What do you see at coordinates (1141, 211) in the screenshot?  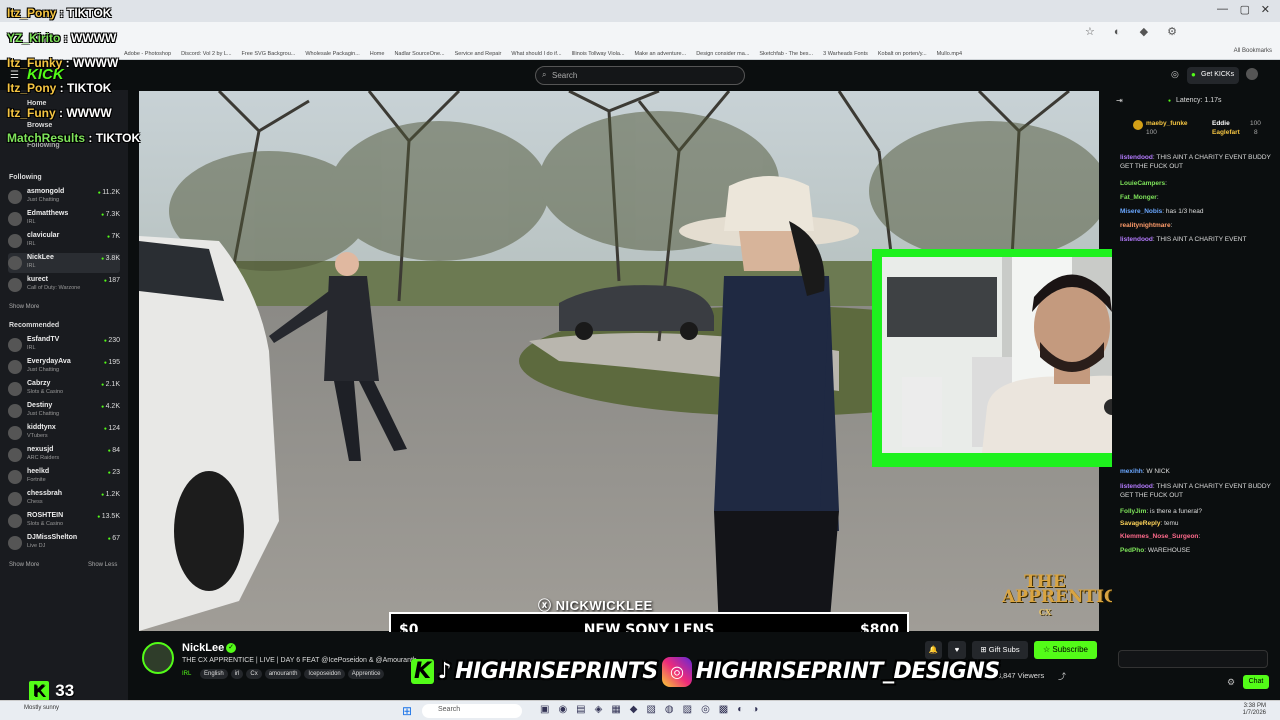 I see `chat-username: Misere_Nobis` at bounding box center [1141, 211].